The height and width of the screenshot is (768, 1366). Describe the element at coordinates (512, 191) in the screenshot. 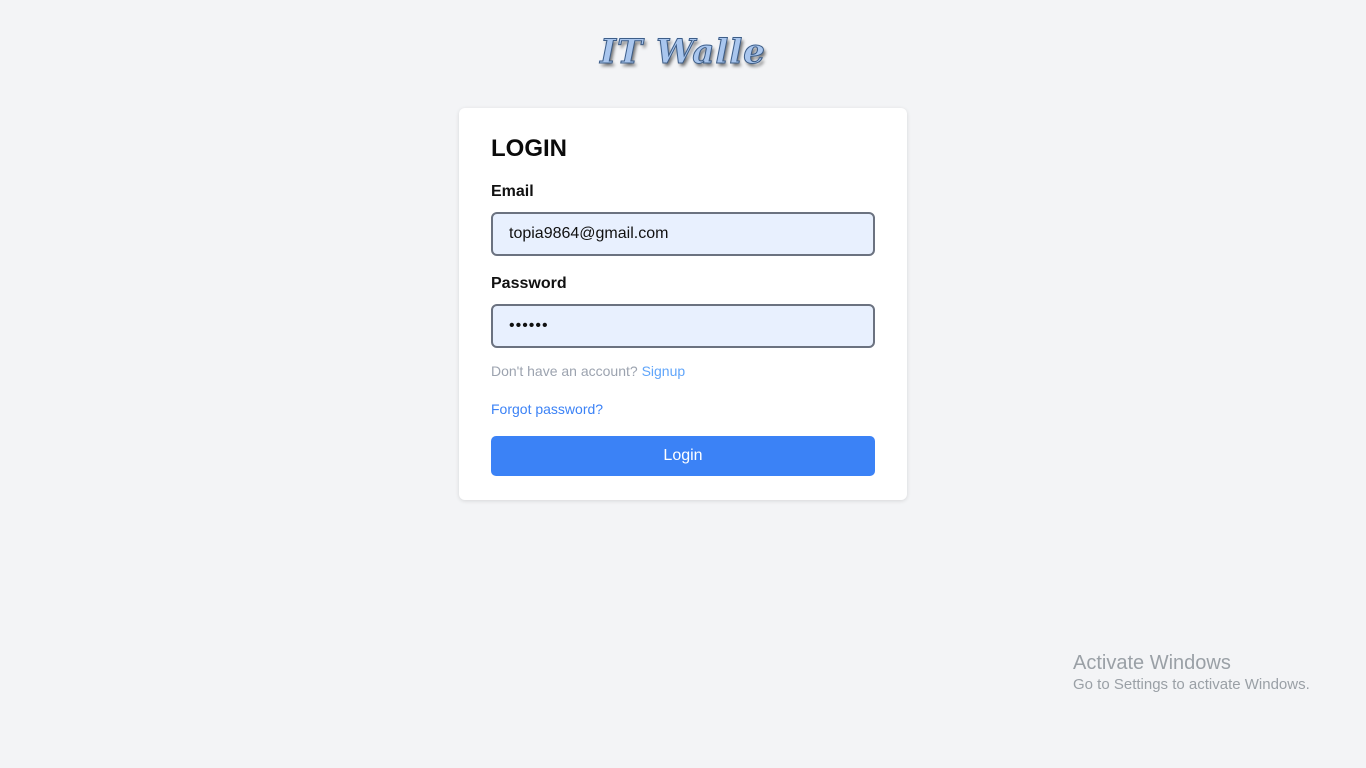

I see `email-label: Email` at that location.